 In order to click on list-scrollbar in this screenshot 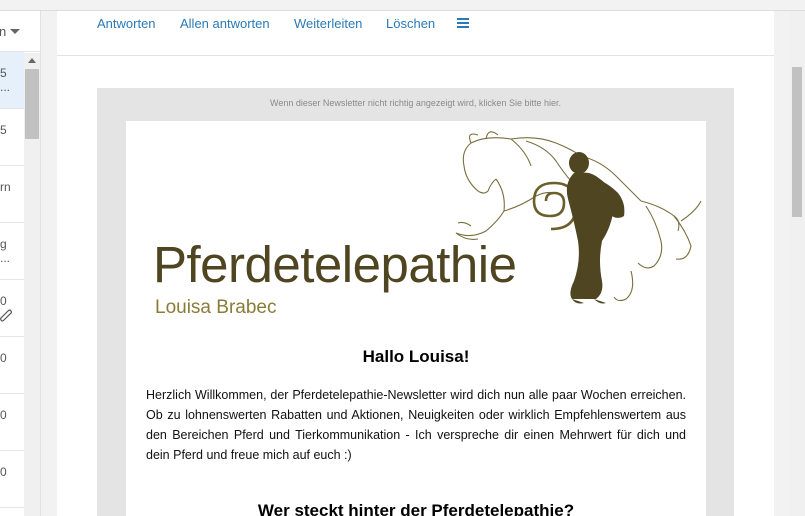, I will do `click(32, 284)`.